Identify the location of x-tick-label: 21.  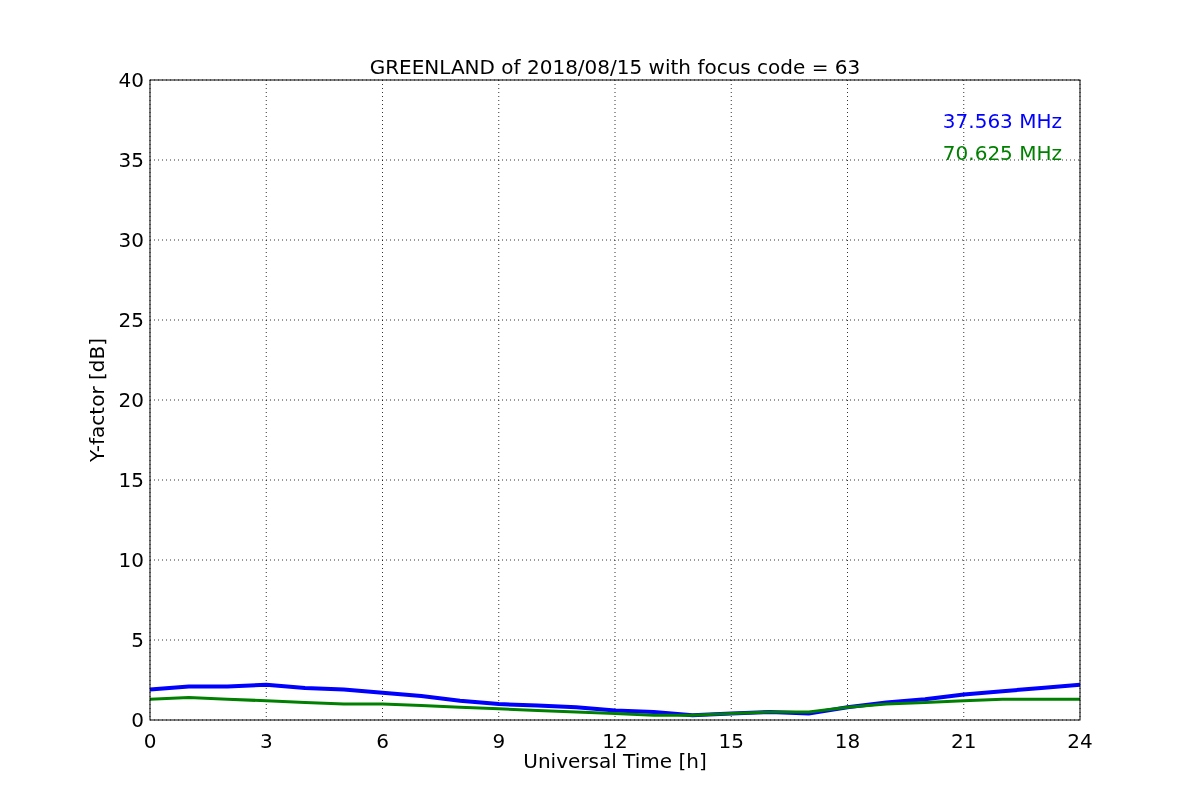
(964, 741).